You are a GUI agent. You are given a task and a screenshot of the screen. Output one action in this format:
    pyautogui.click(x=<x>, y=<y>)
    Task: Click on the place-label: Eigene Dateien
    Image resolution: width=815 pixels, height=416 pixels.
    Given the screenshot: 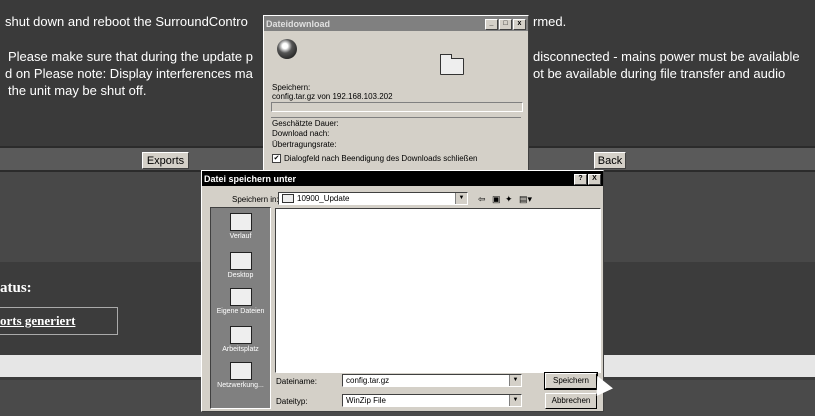 What is the action you would take?
    pyautogui.click(x=240, y=311)
    